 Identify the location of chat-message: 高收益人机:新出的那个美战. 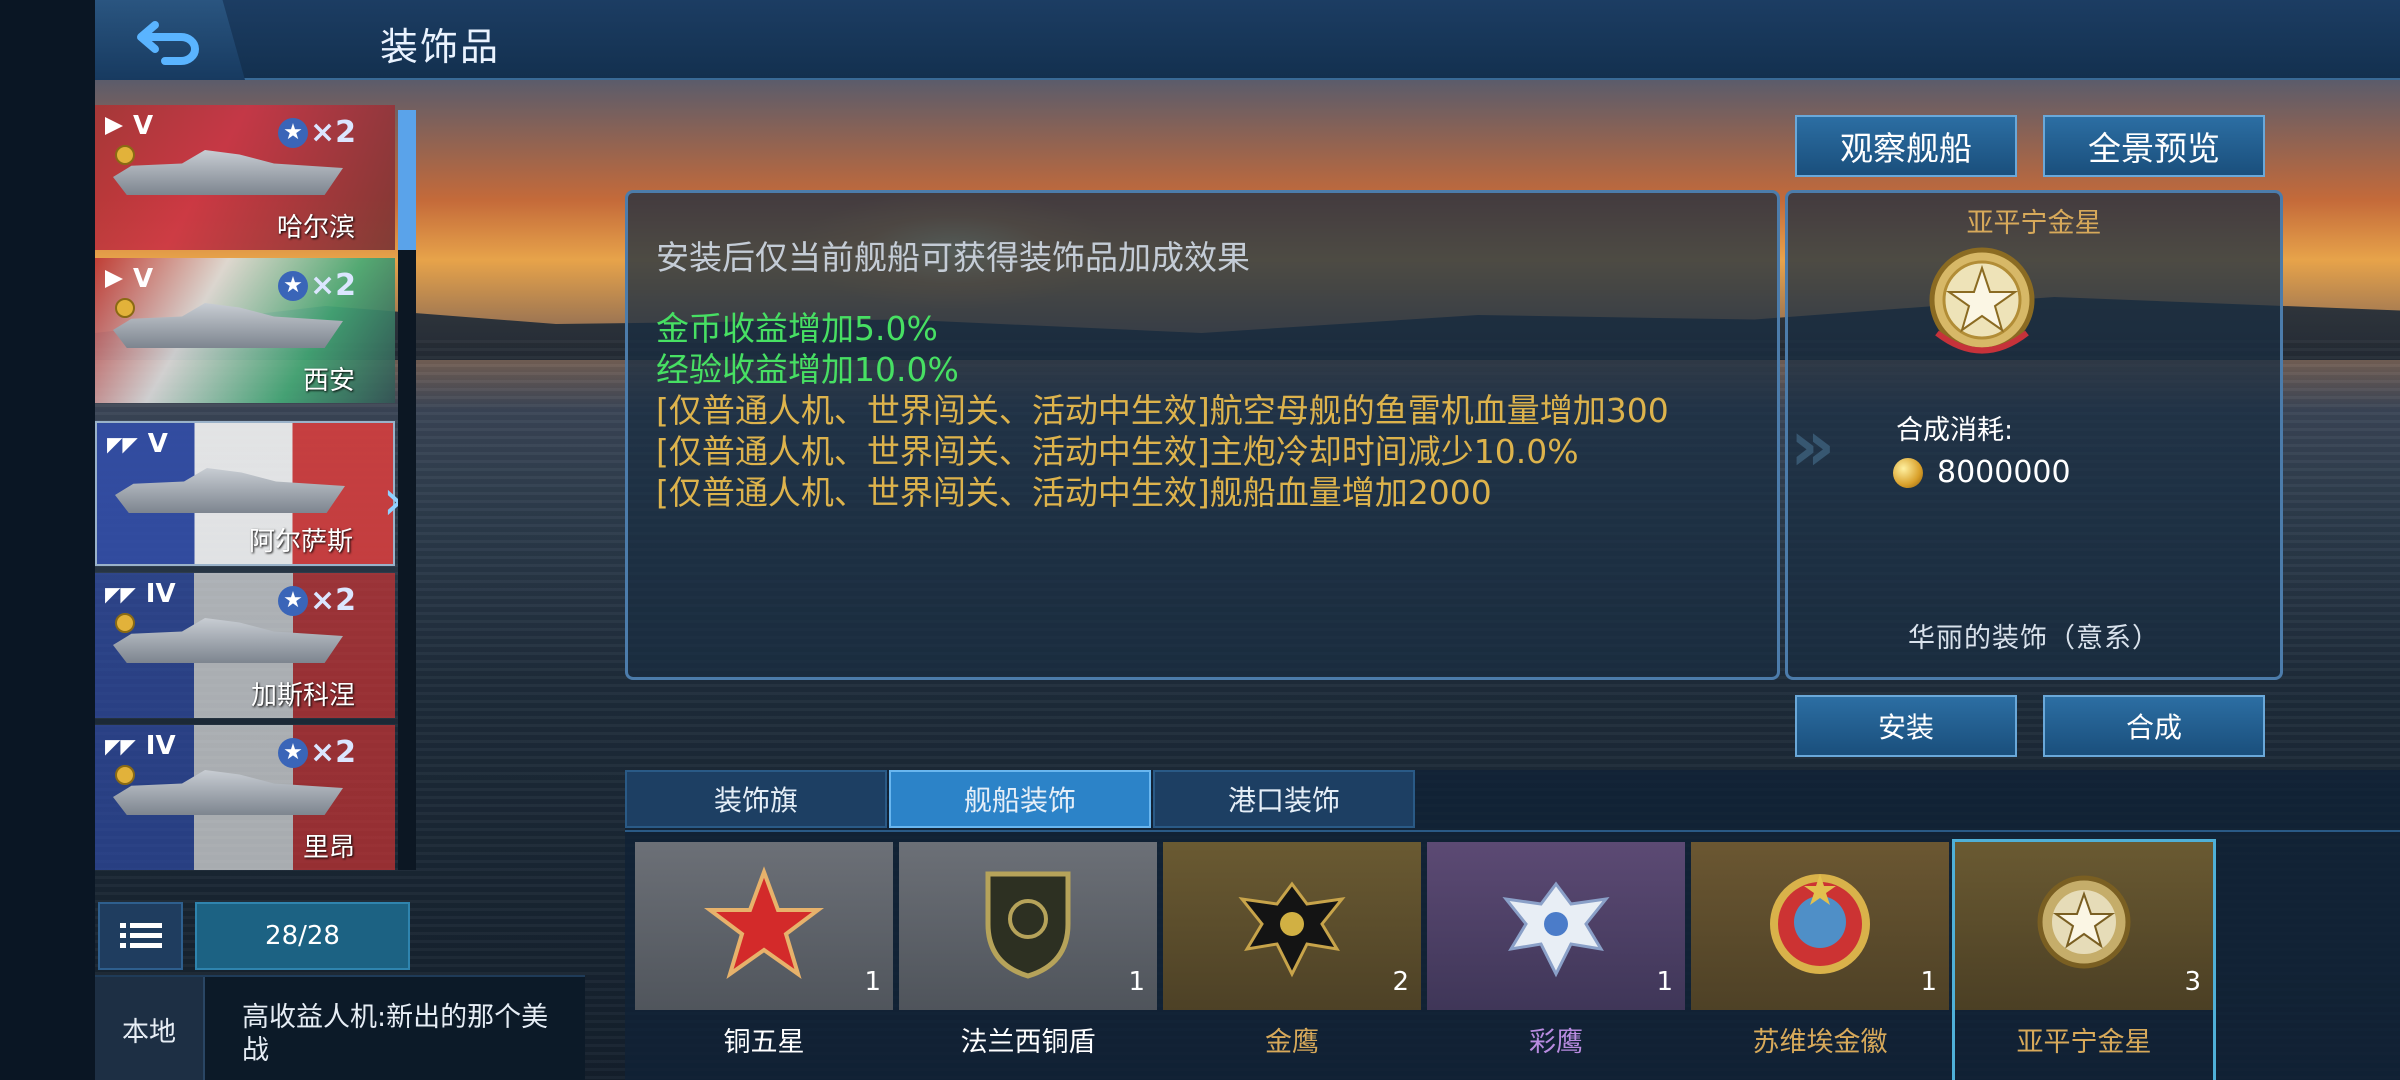
(395, 1034).